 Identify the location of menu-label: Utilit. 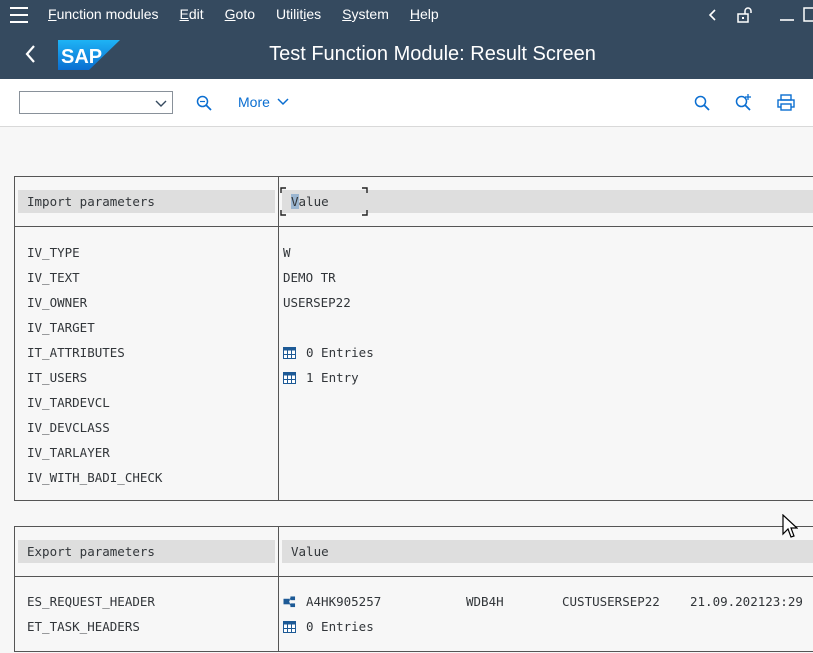
(290, 14).